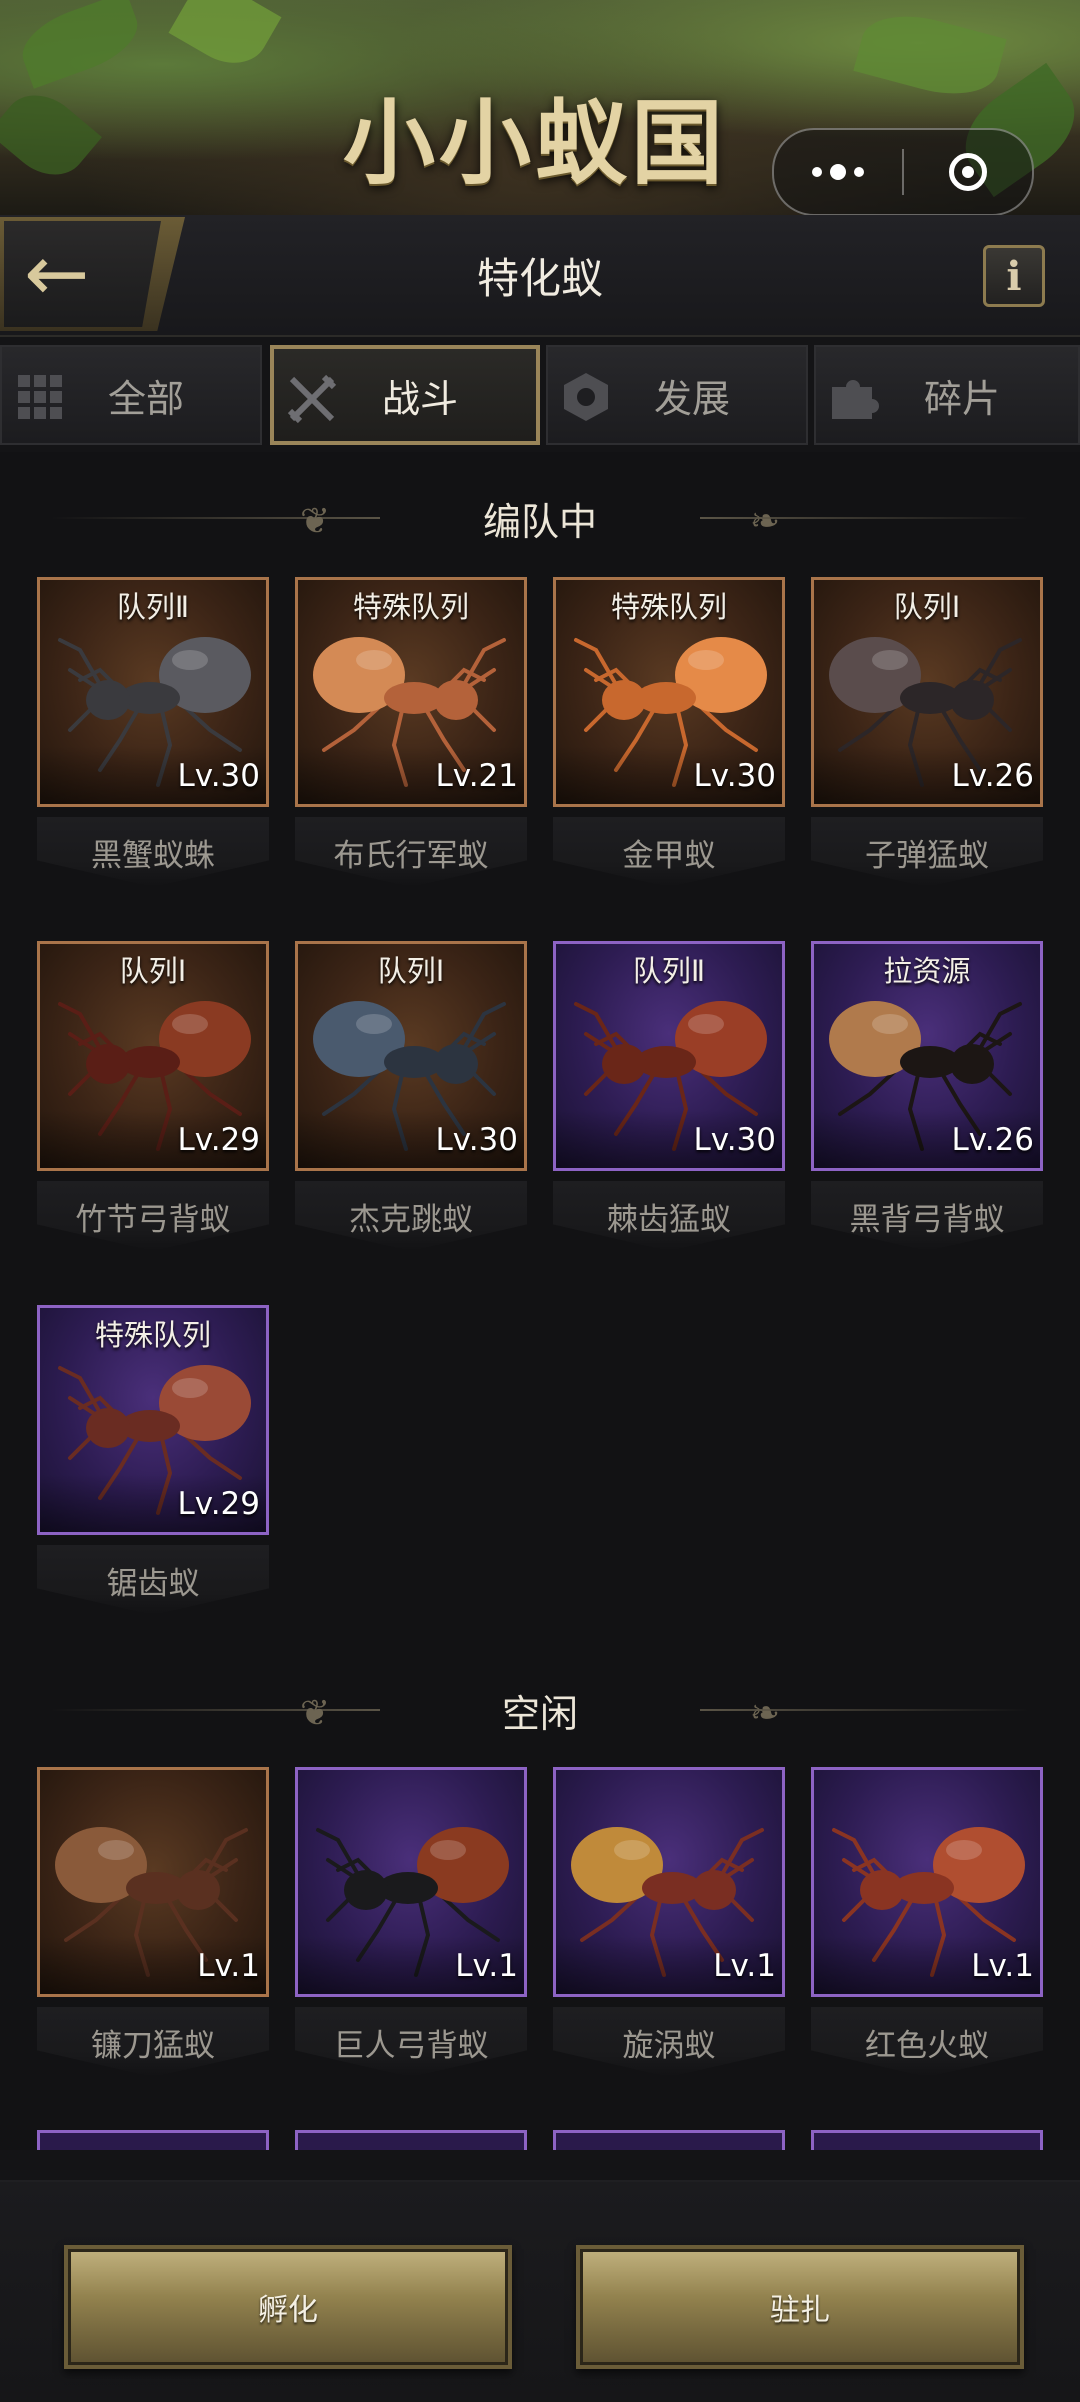 The height and width of the screenshot is (2402, 1080). Describe the element at coordinates (540, 2291) in the screenshot. I see `bottom-action-bar: 孵化 驻扎` at that location.